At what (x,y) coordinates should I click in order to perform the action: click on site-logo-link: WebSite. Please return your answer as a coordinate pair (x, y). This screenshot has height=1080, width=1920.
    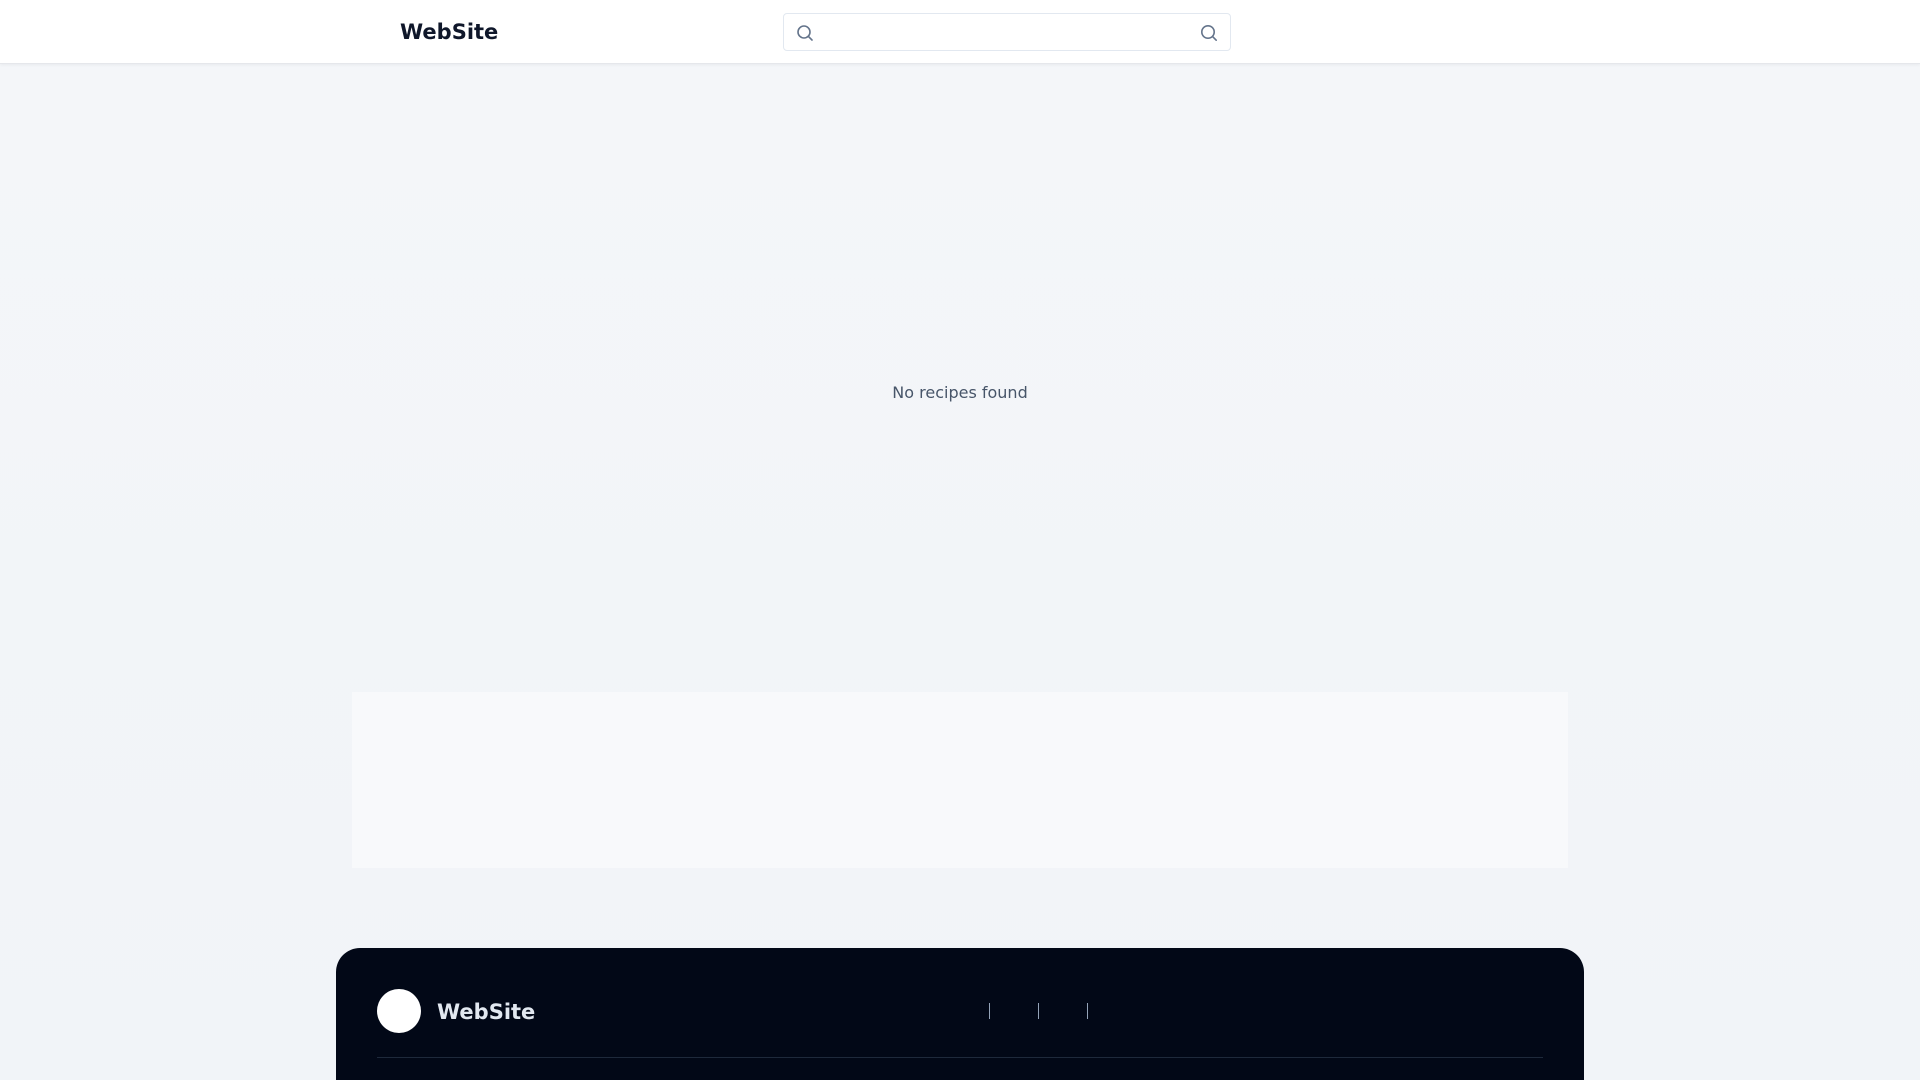
    Looking at the image, I should click on (449, 32).